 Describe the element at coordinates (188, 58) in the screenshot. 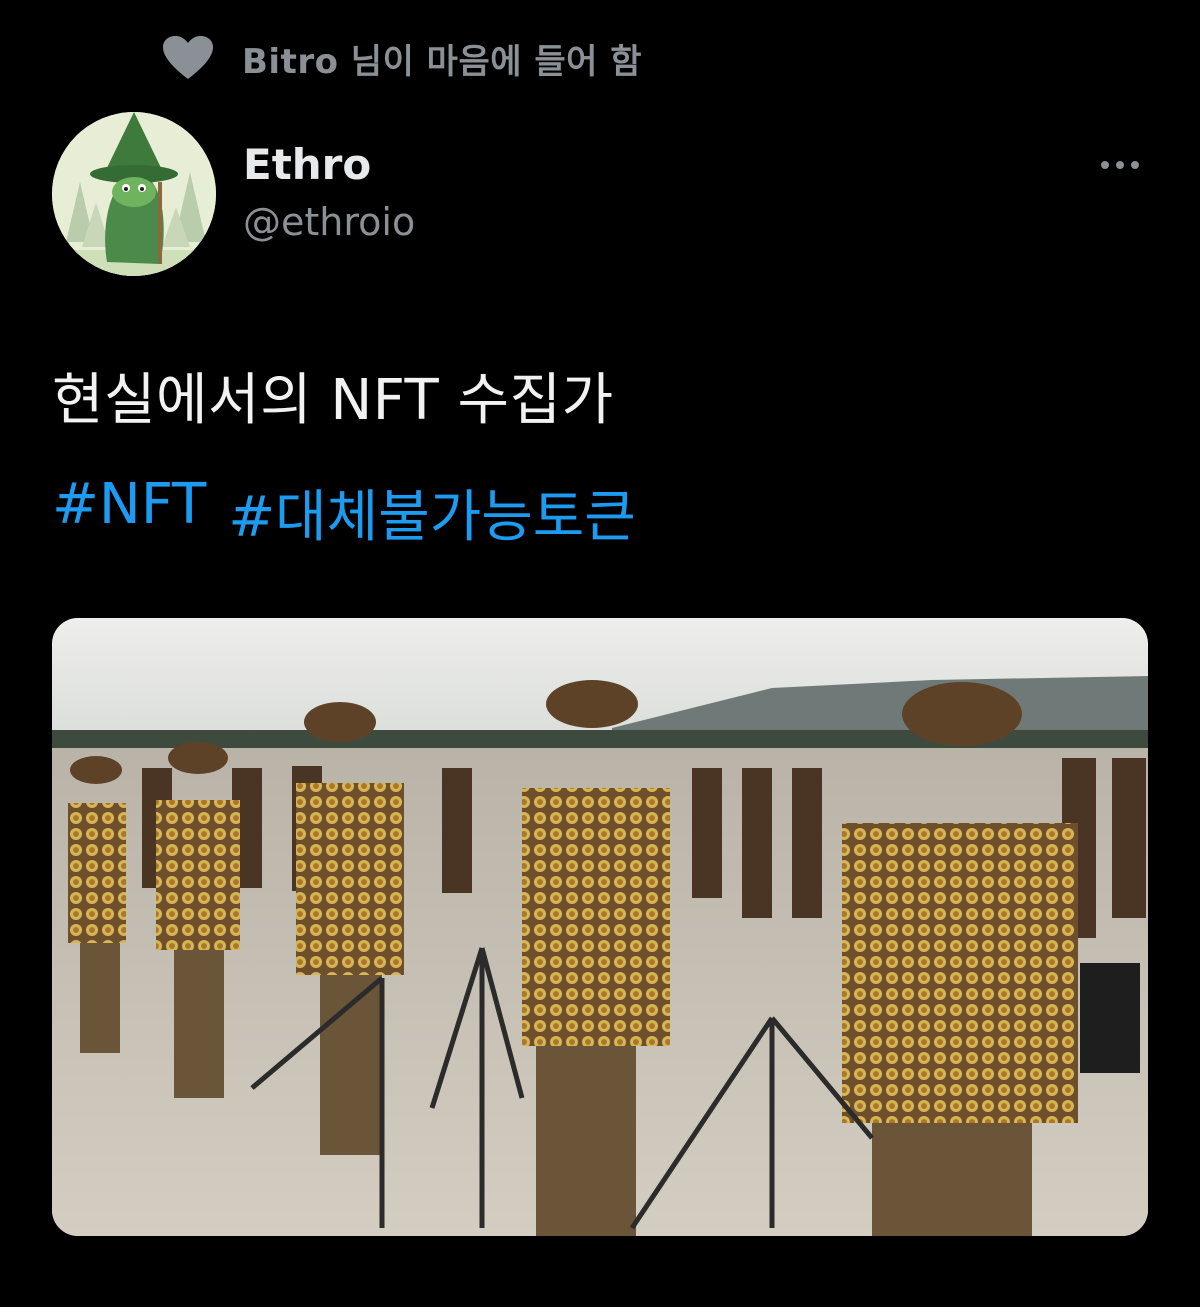

I see `heart-icon` at that location.